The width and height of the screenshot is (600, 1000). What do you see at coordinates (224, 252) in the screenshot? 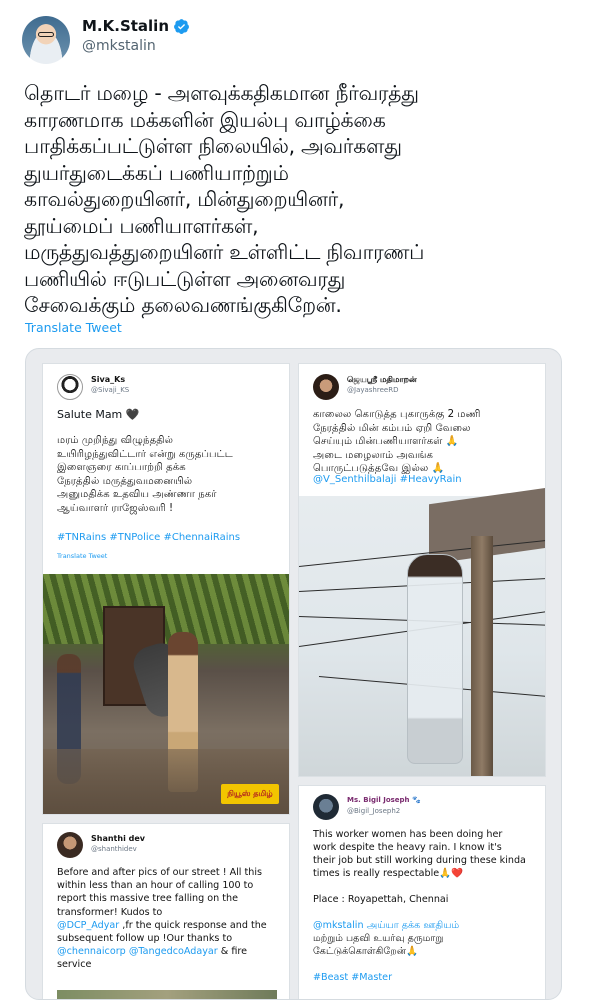
I see `tweet-line: மருத்துவத்துறையினர் உள்ளிட்ட நிவாரணப்` at bounding box center [224, 252].